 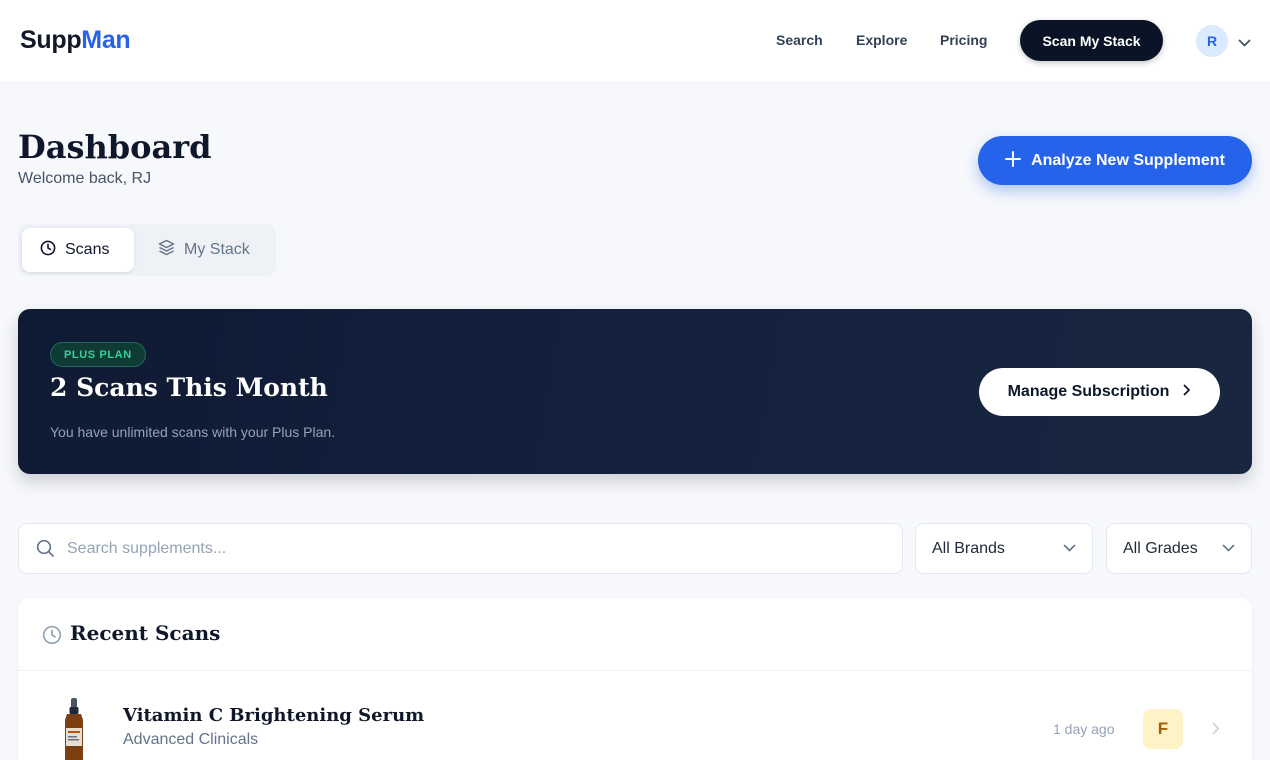 I want to click on manage-subscription-label: Manage Subscription, so click(x=1088, y=391).